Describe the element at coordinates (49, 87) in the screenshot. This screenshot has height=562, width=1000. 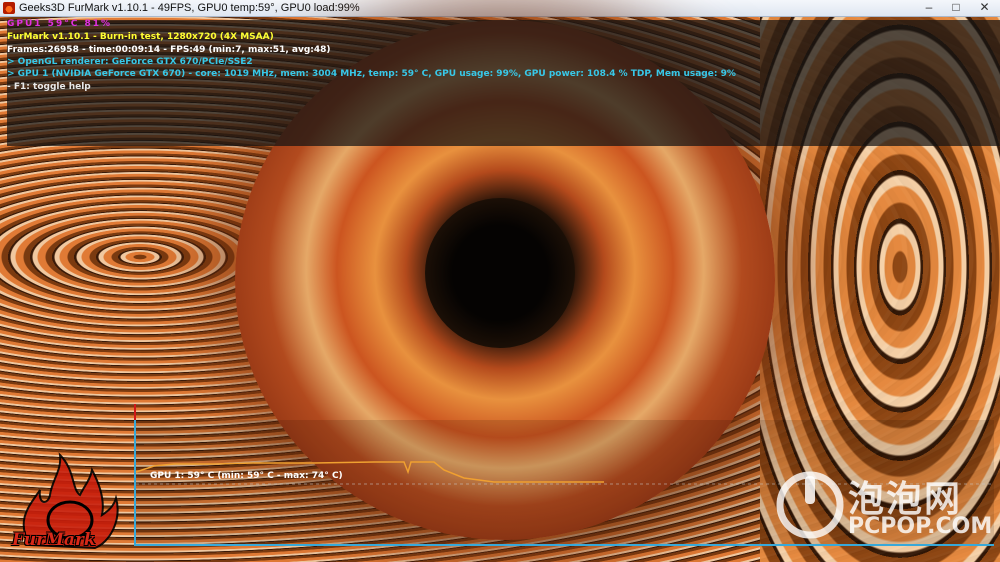
I see `help-hint-line: - F1: toggle help` at that location.